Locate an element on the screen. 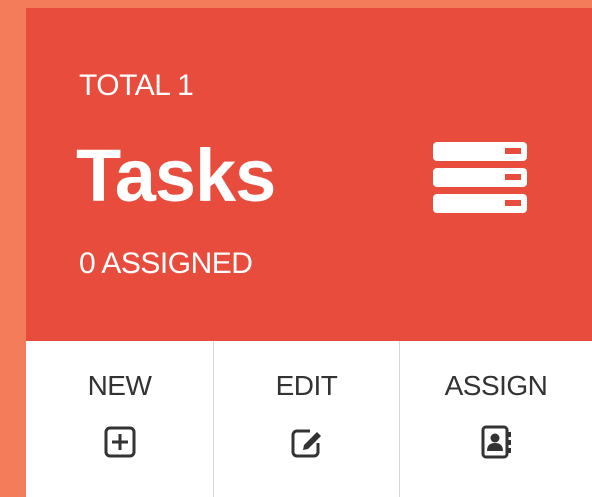 This screenshot has height=497, width=592. assign-task-button: ASSIGN is located at coordinates (496, 419).